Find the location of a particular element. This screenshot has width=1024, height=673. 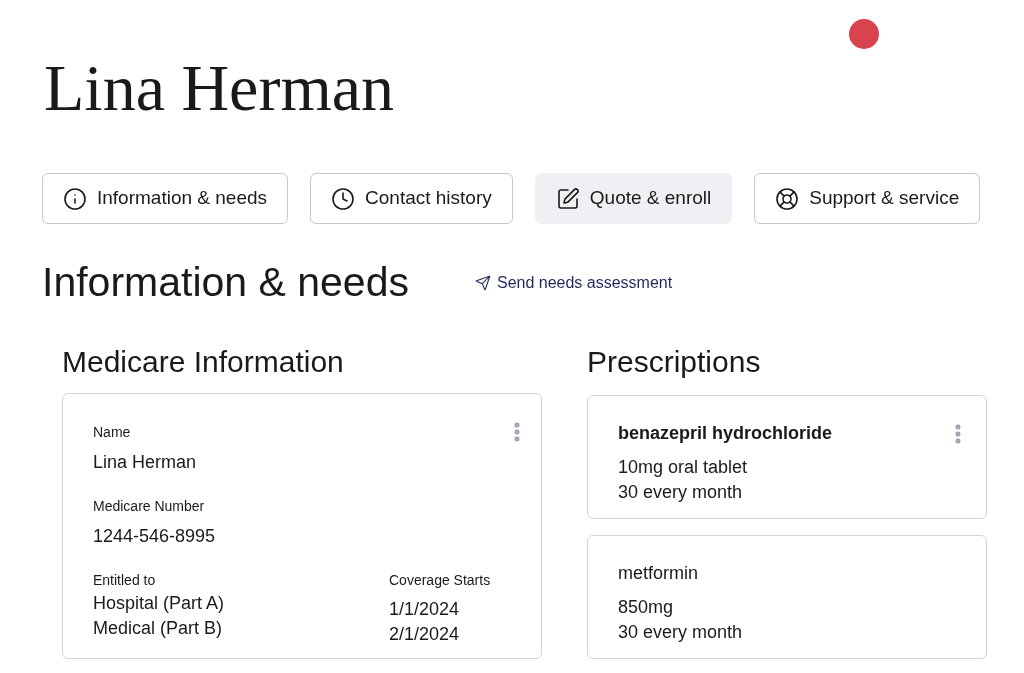

medicare-title: Medicare Information is located at coordinates (203, 362).